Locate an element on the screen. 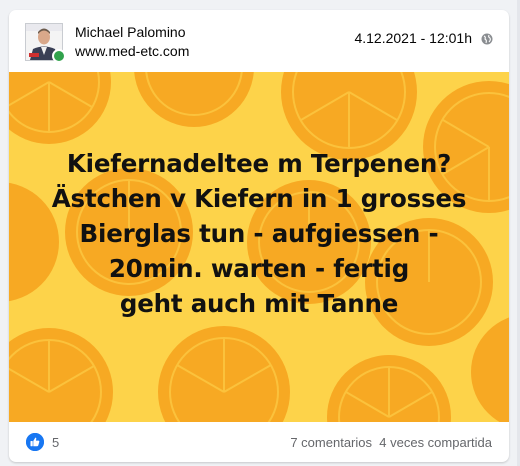  post-timestamp: 4.12.2021 - 12:01h is located at coordinates (413, 38).